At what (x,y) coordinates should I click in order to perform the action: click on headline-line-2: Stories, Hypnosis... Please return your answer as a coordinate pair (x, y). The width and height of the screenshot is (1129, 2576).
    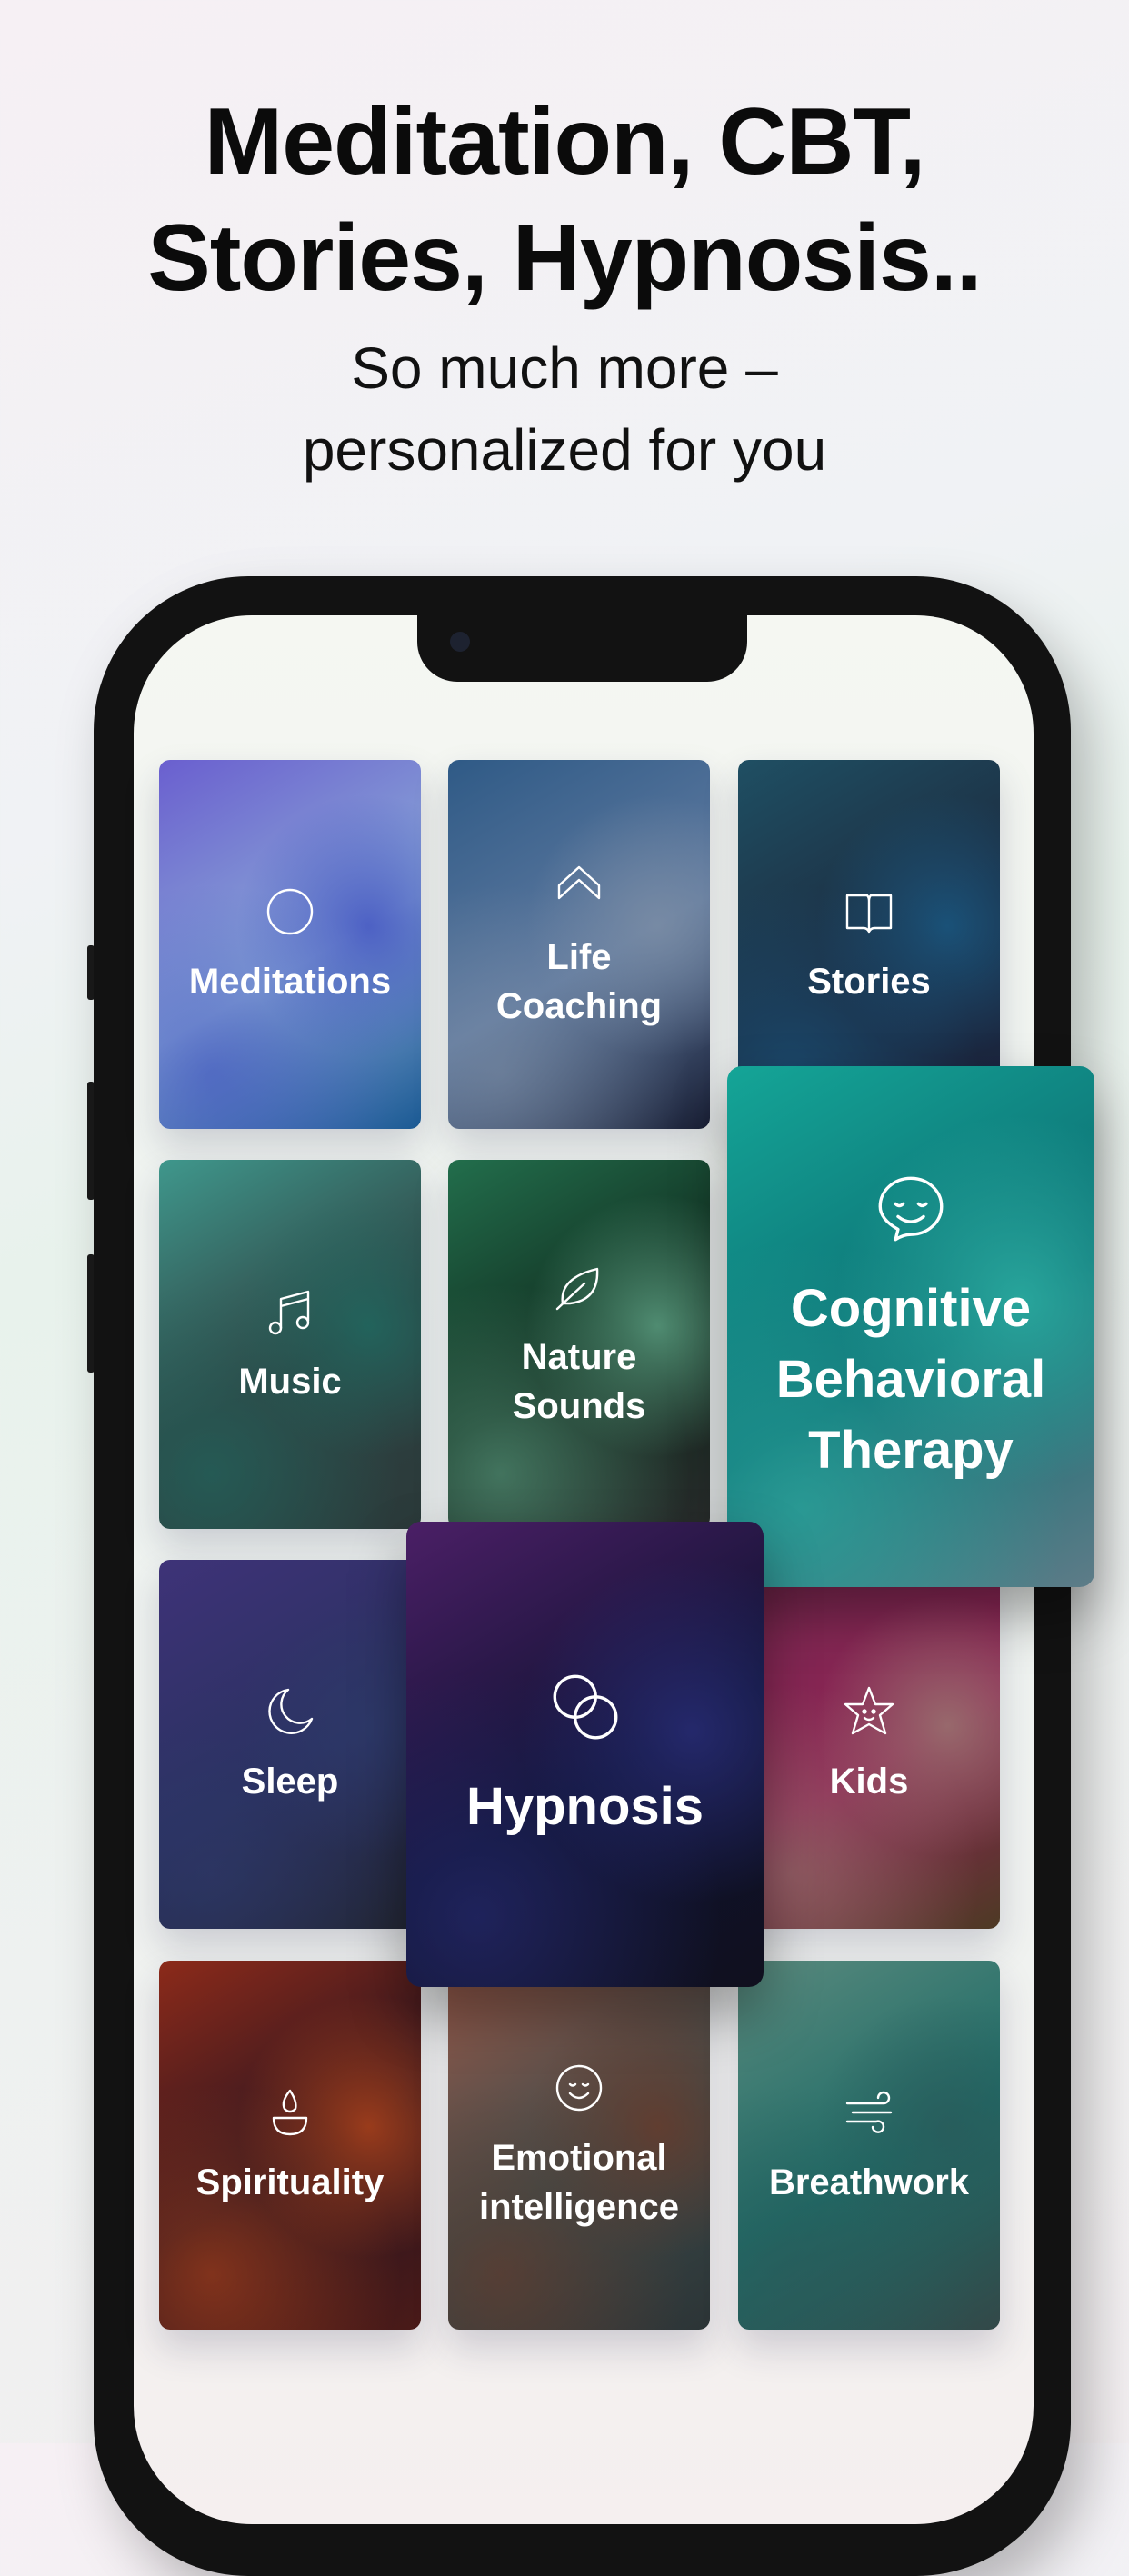
    Looking at the image, I should click on (564, 258).